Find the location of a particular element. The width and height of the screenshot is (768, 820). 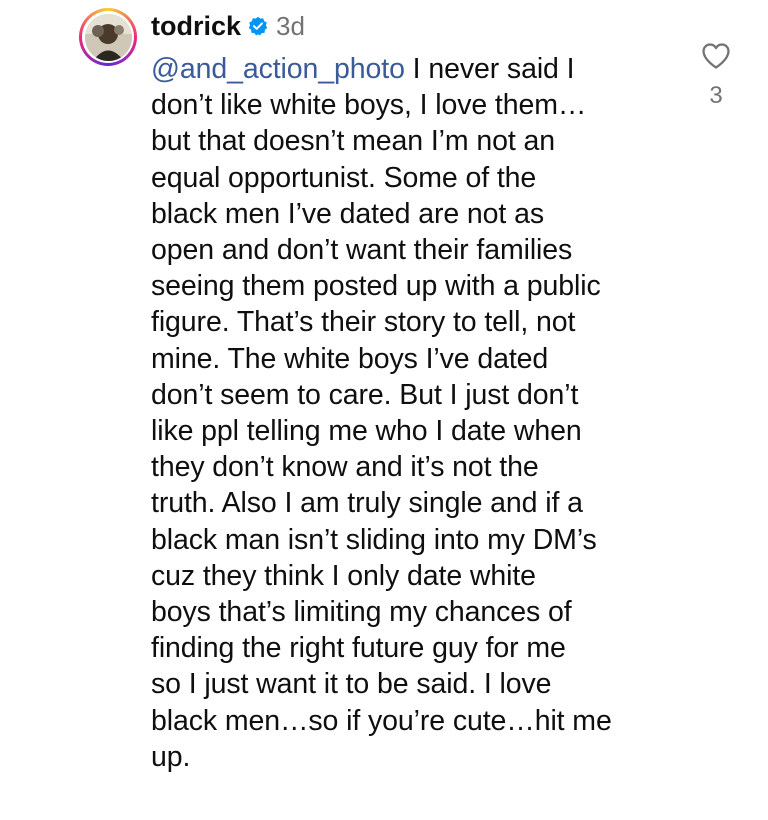

mention-link: @and_action_photo is located at coordinates (278, 69).